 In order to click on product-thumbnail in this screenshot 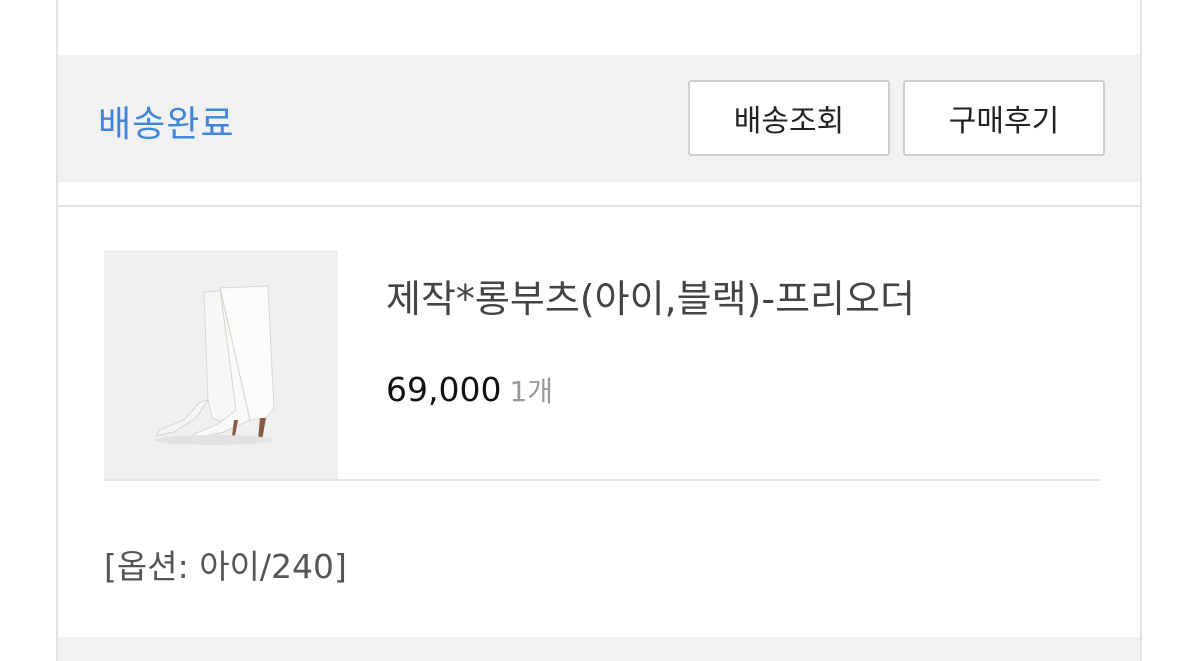, I will do `click(221, 365)`.